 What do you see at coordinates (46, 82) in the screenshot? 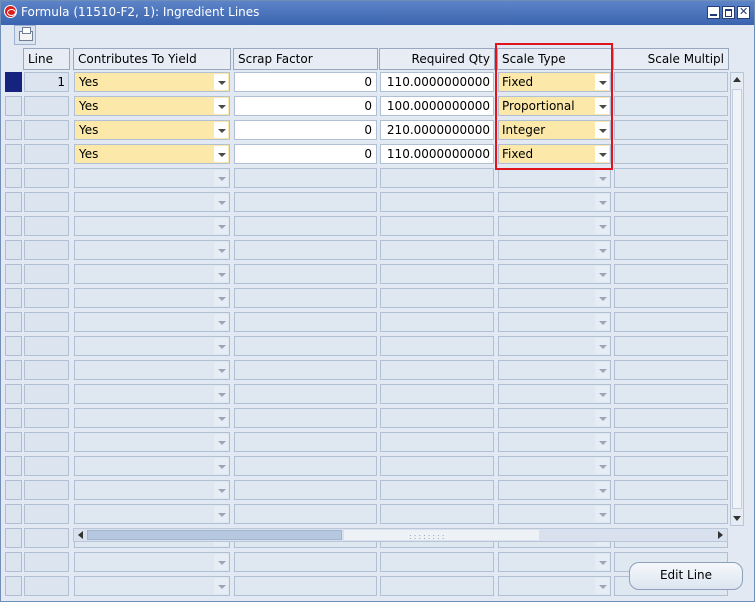
I see `line-number-field: 1` at bounding box center [46, 82].